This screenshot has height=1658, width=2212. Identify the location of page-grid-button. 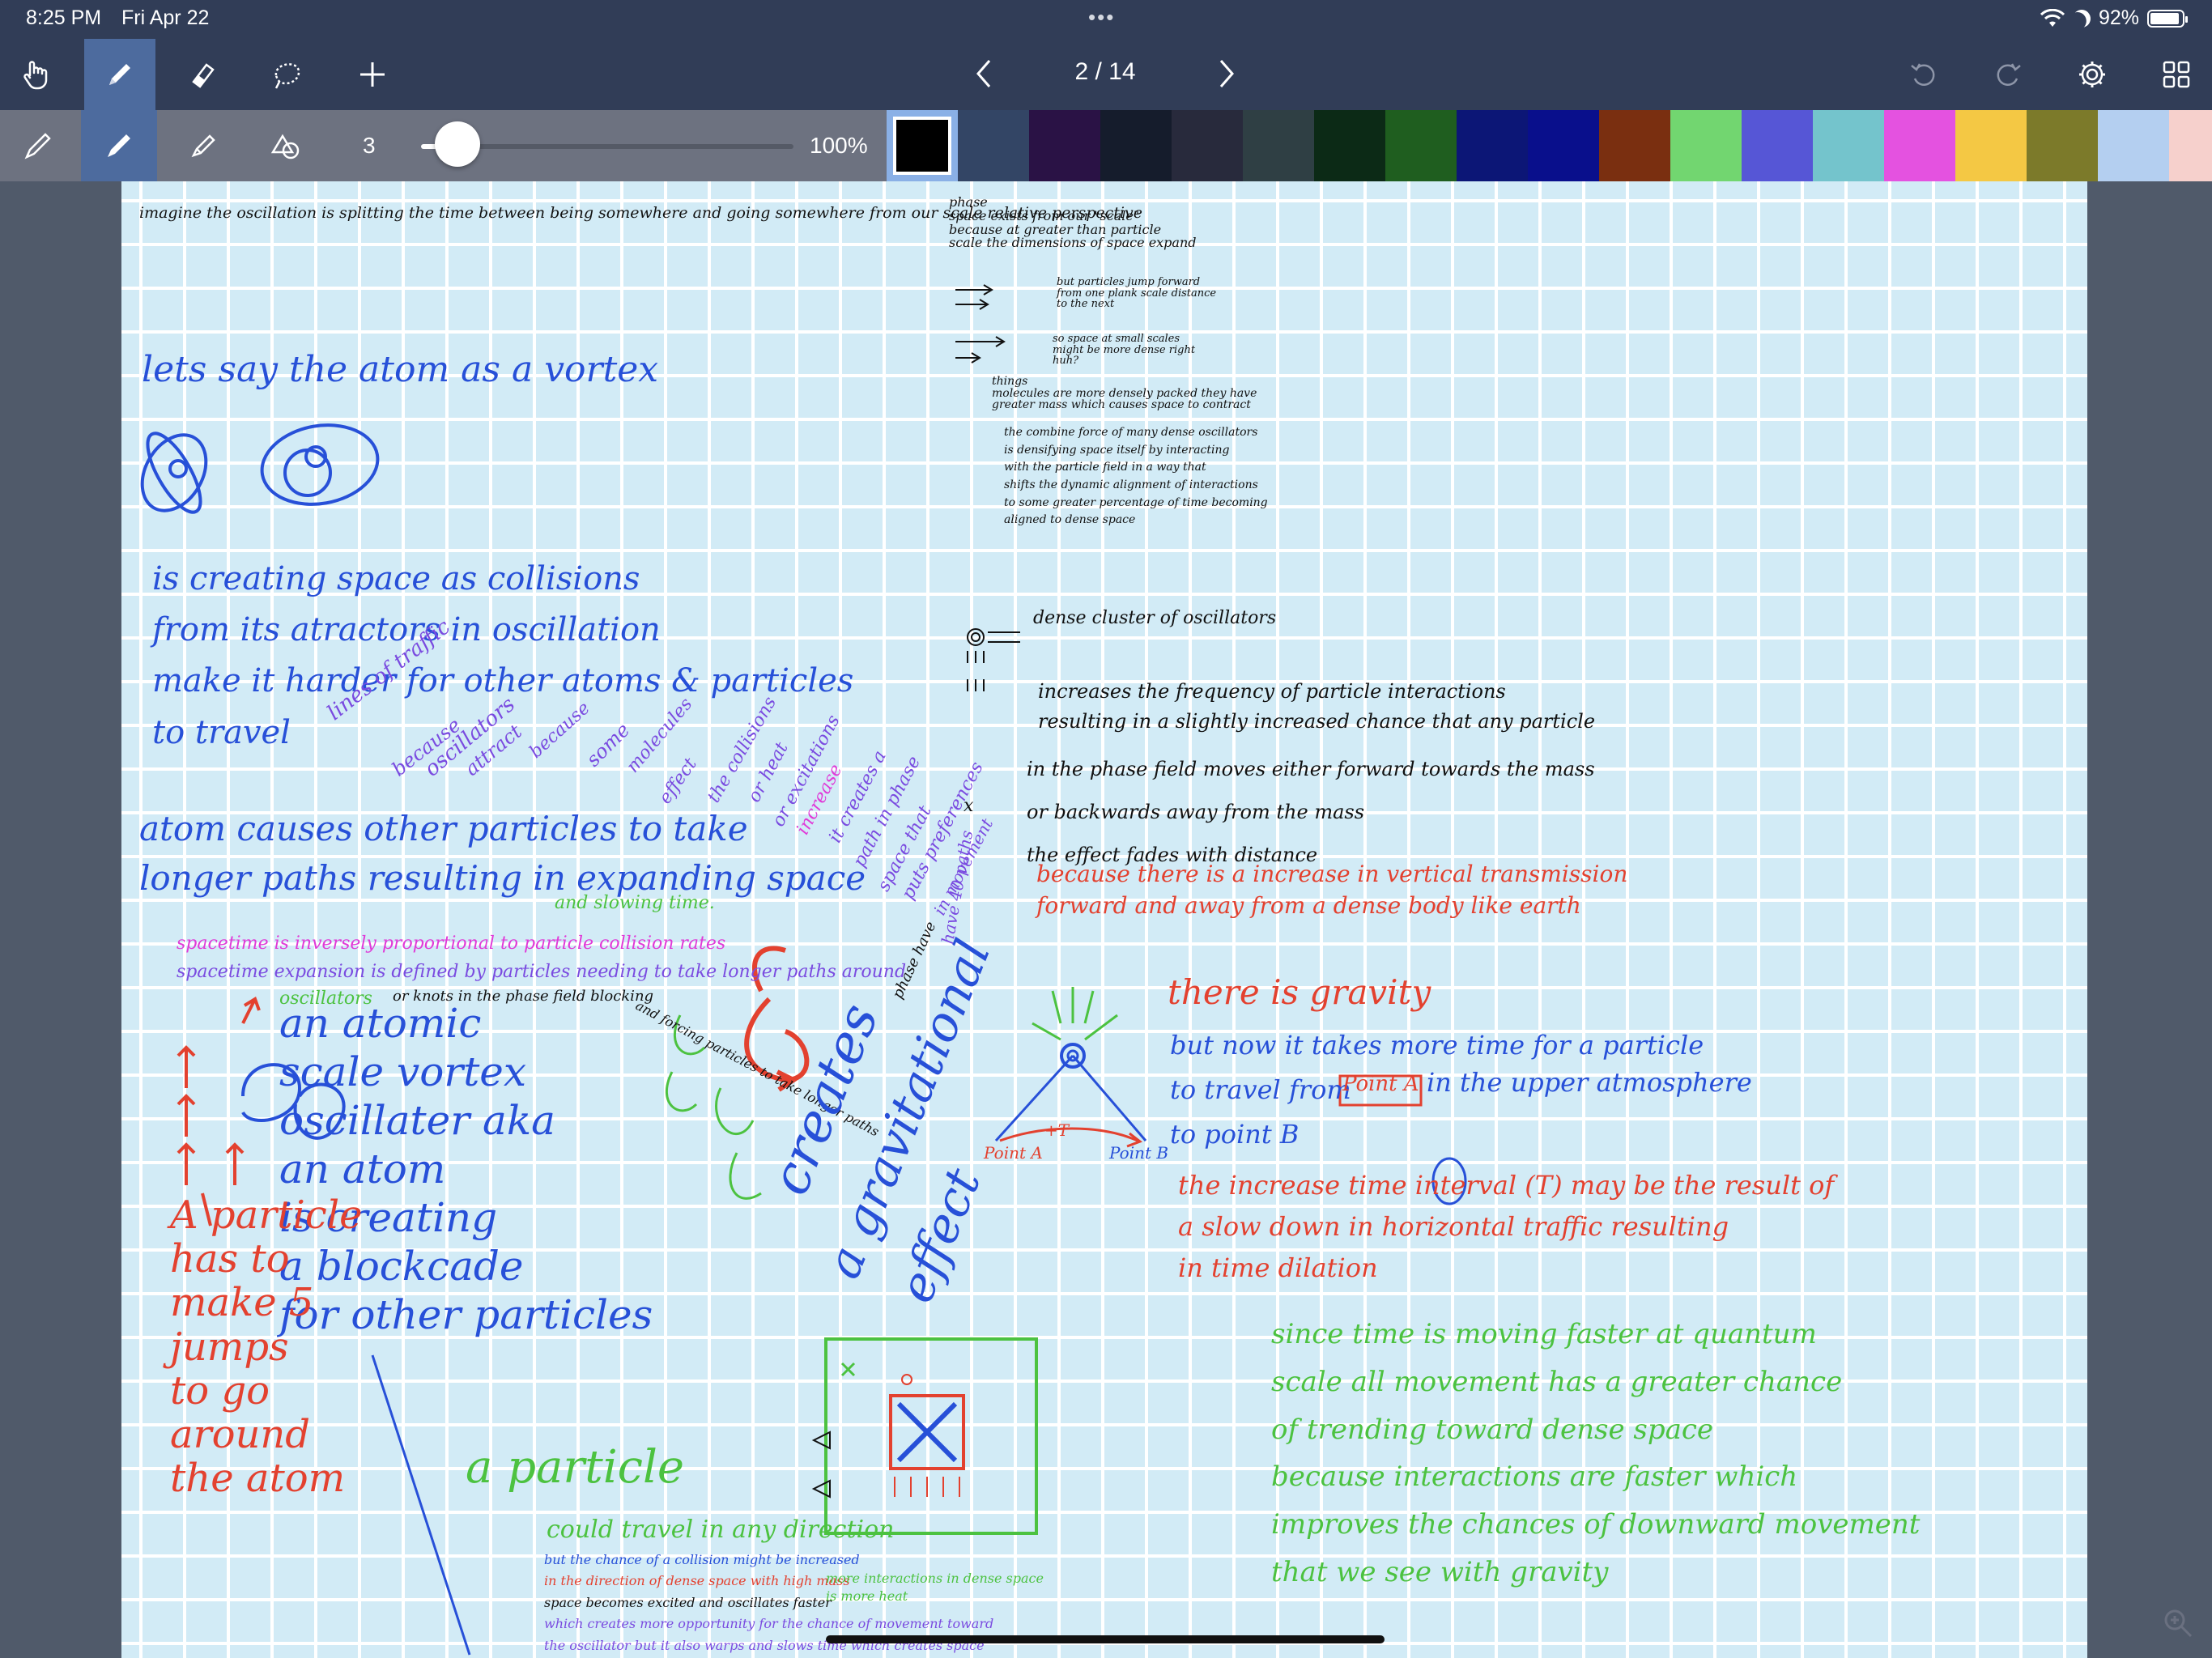
(2177, 74).